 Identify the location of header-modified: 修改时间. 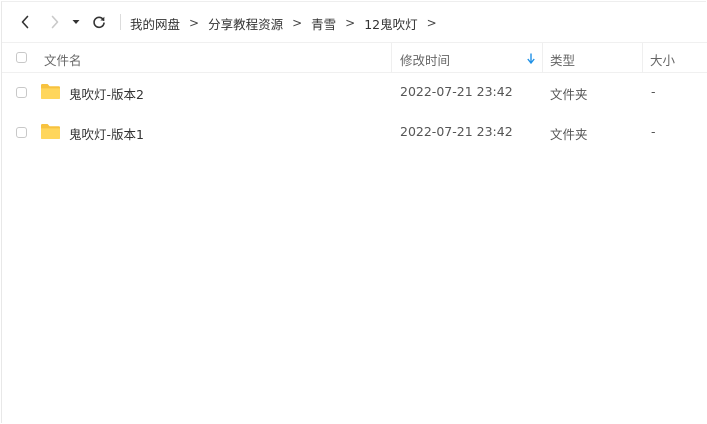
(425, 59).